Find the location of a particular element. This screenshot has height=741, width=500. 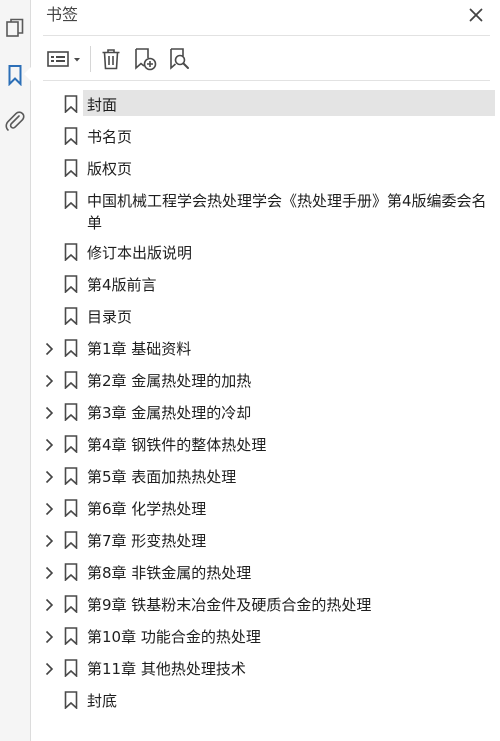

delete-icon is located at coordinates (111, 59).